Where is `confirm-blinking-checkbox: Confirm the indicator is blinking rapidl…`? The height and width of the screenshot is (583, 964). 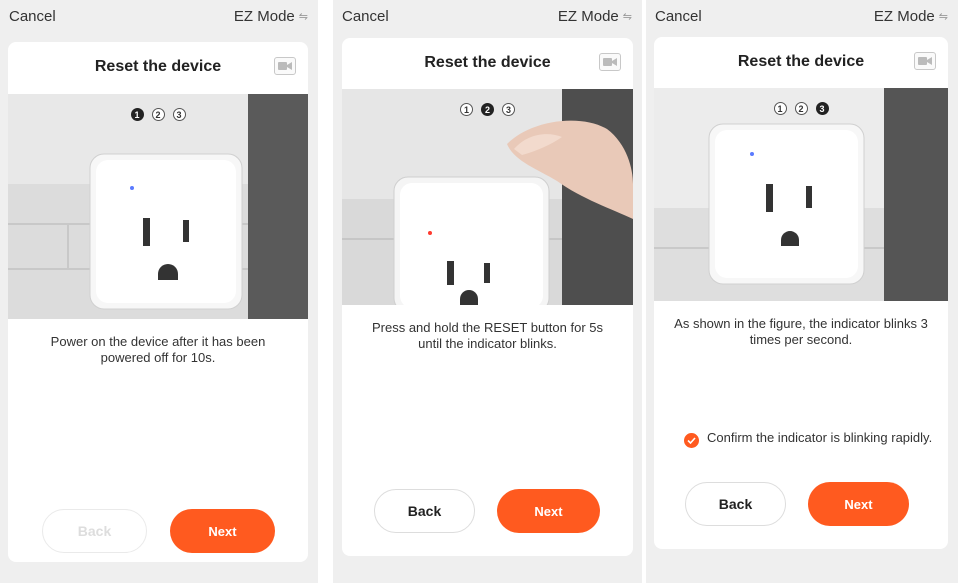
confirm-blinking-checkbox: Confirm the indicator is blinking rapidl… is located at coordinates (811, 439).